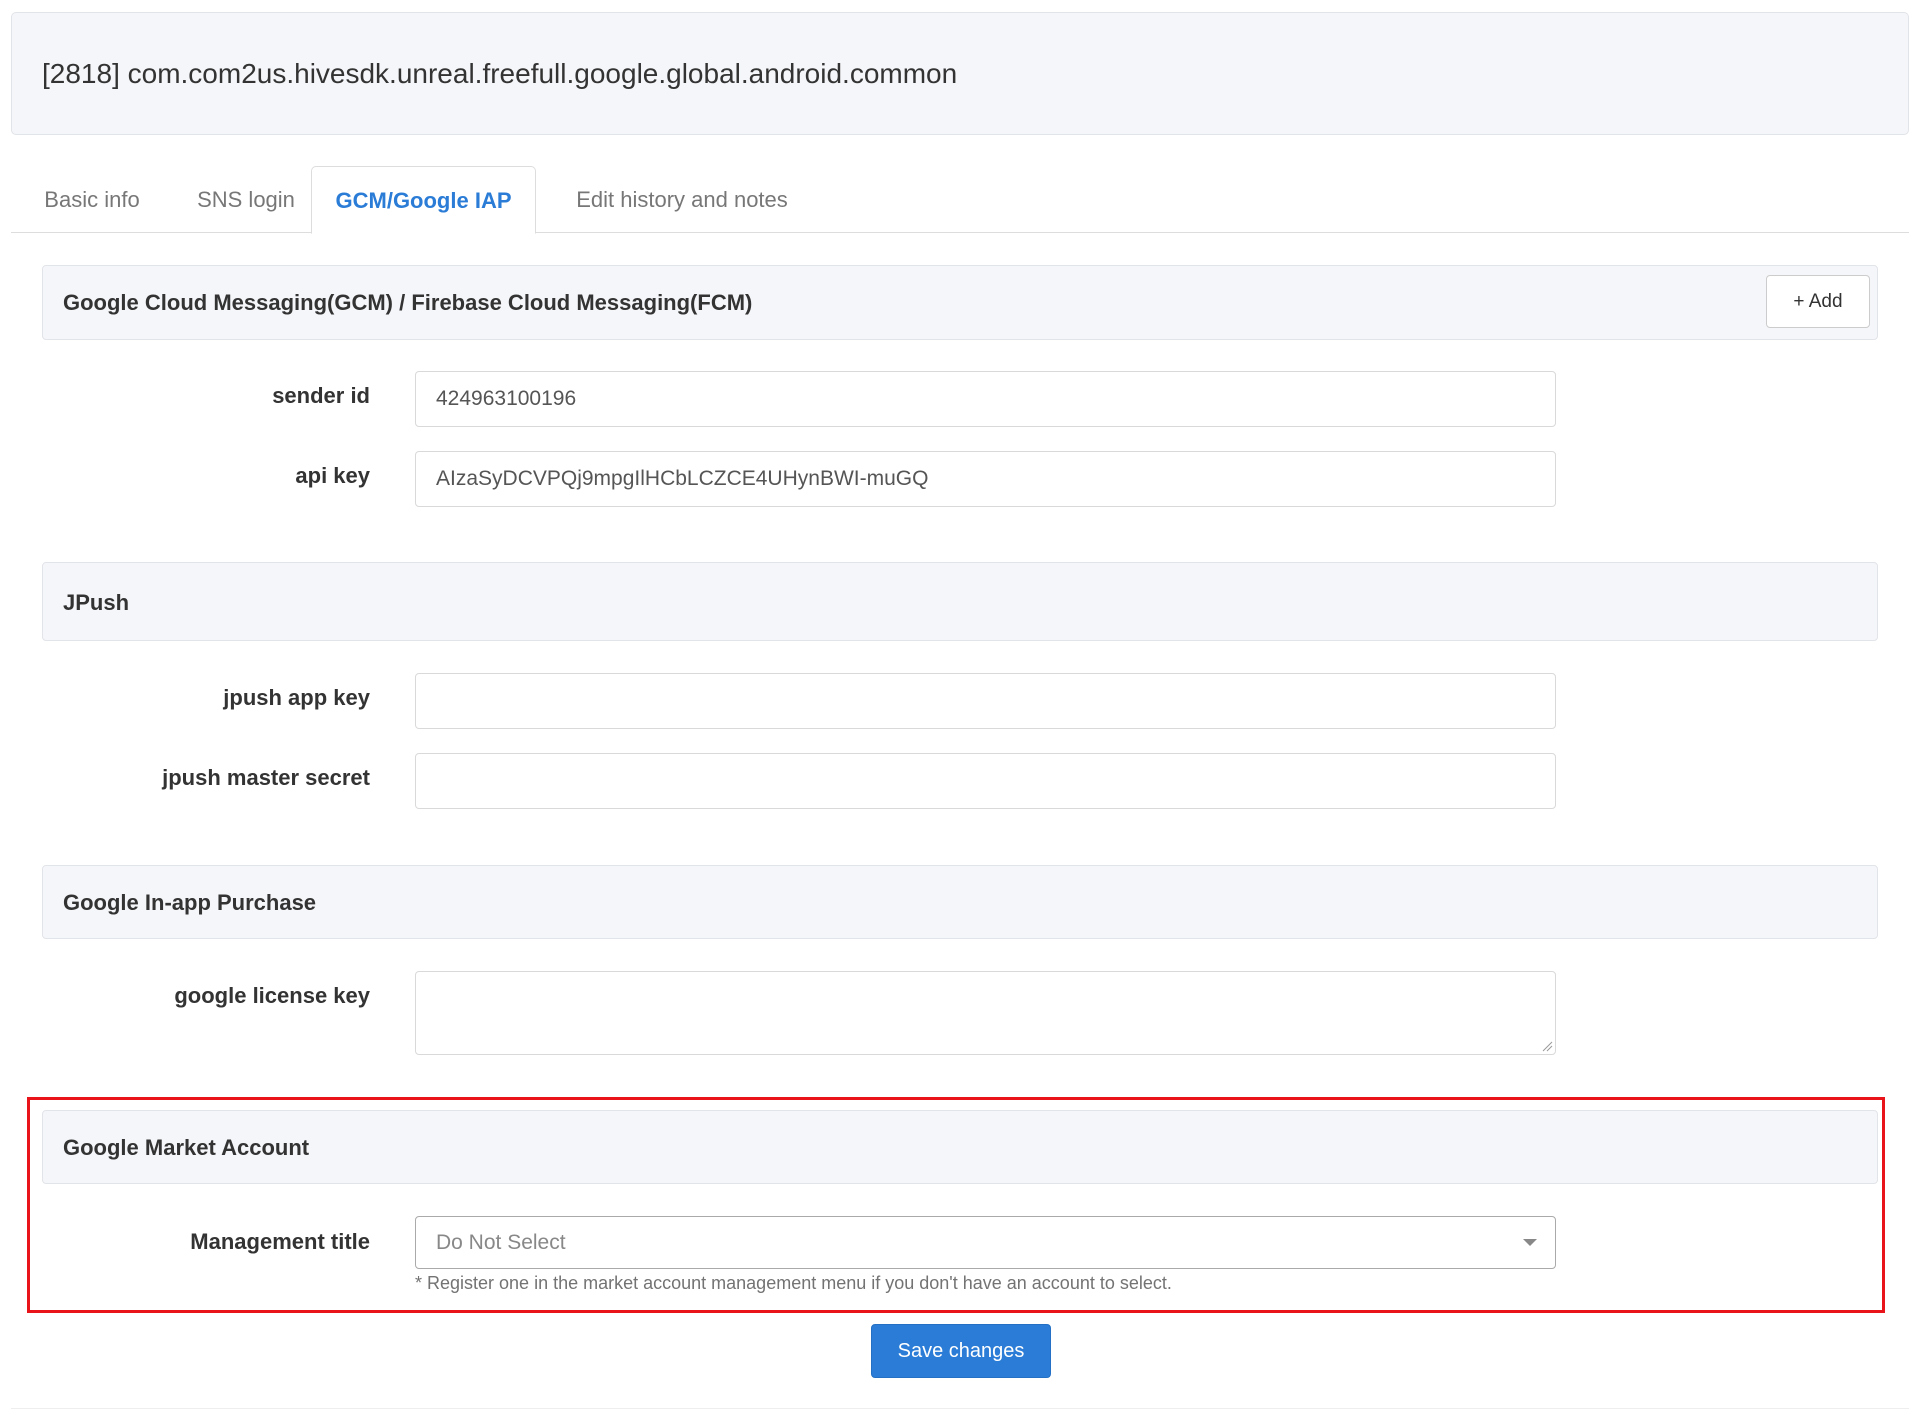 The height and width of the screenshot is (1415, 1920). I want to click on jpush-panel-header: JPush, so click(960, 601).